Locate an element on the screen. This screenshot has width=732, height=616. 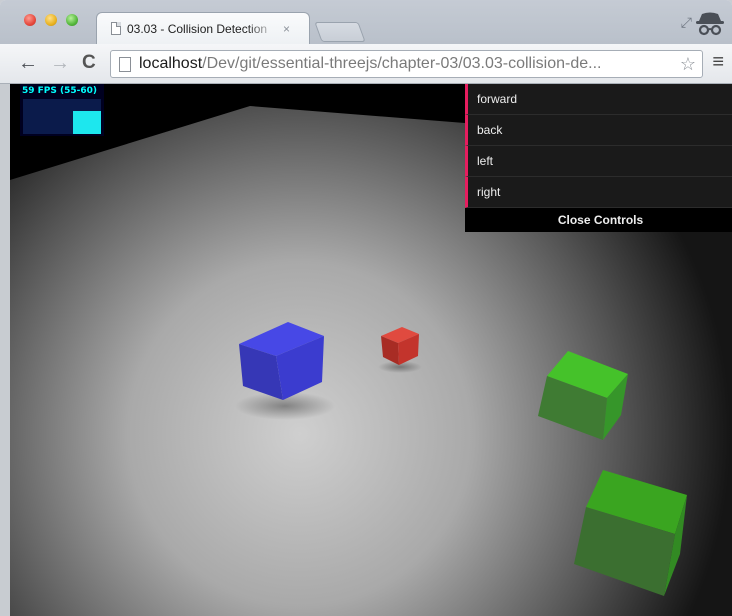
close-controls-button: Close Controls is located at coordinates (598, 220).